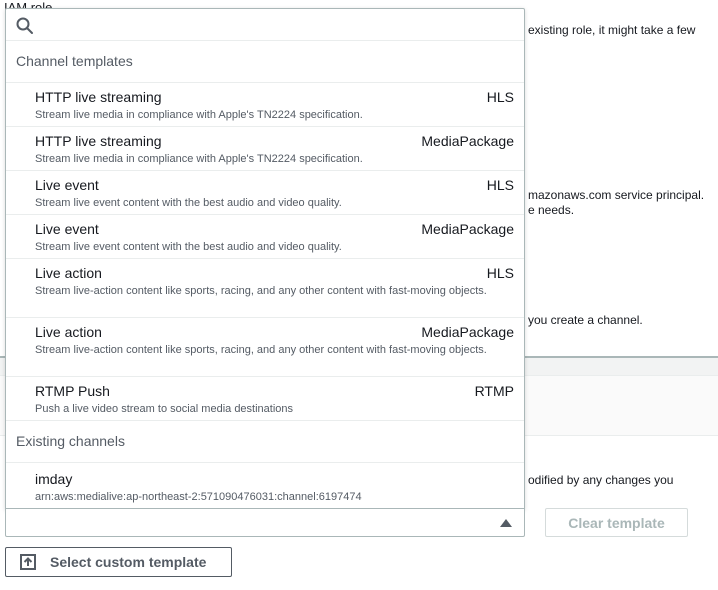  What do you see at coordinates (551, 210) in the screenshot?
I see `background-text: e needs.` at bounding box center [551, 210].